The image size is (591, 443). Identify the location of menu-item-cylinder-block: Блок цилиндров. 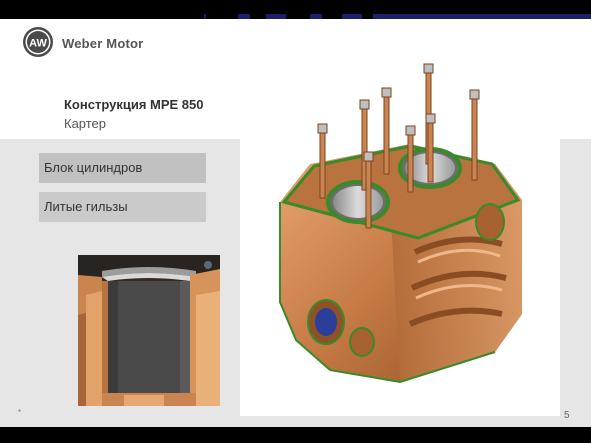
(122, 168).